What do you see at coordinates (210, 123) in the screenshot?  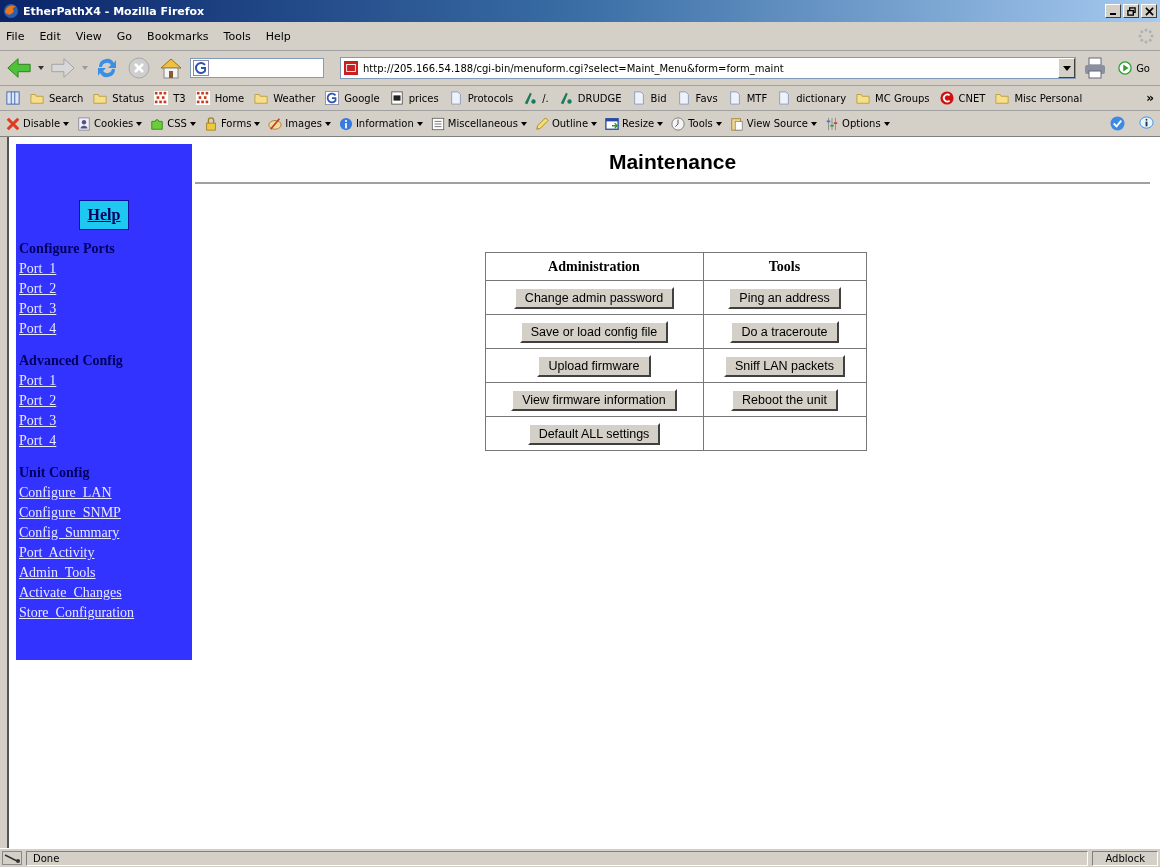 I see `lock-icon` at bounding box center [210, 123].